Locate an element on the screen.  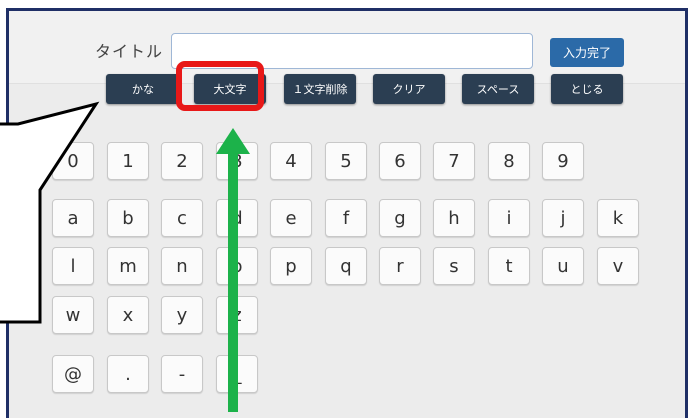
arrow-up-icon is located at coordinates (233, 141).